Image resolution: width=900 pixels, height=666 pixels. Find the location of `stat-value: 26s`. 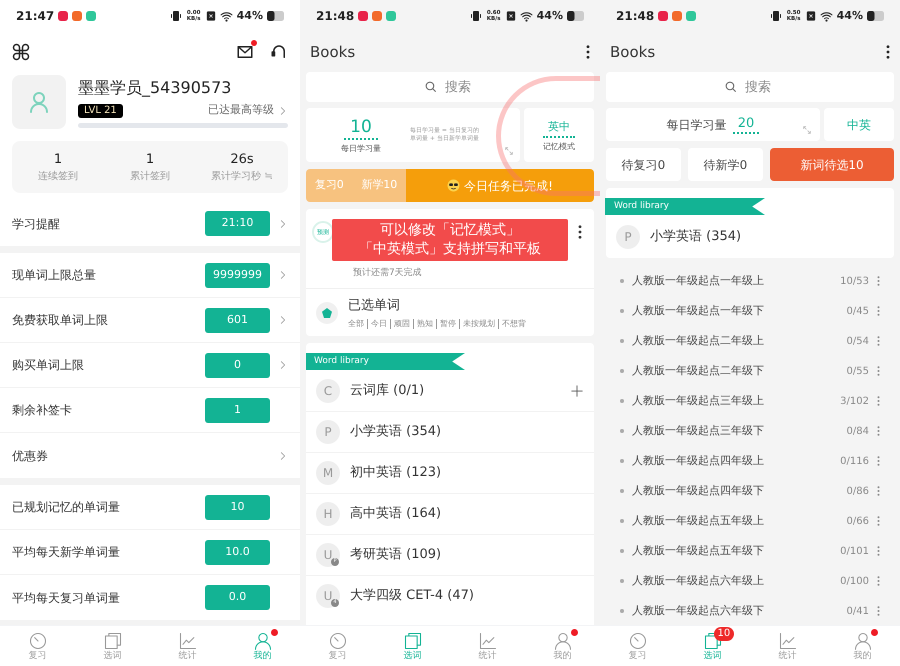

stat-value: 26s is located at coordinates (242, 159).